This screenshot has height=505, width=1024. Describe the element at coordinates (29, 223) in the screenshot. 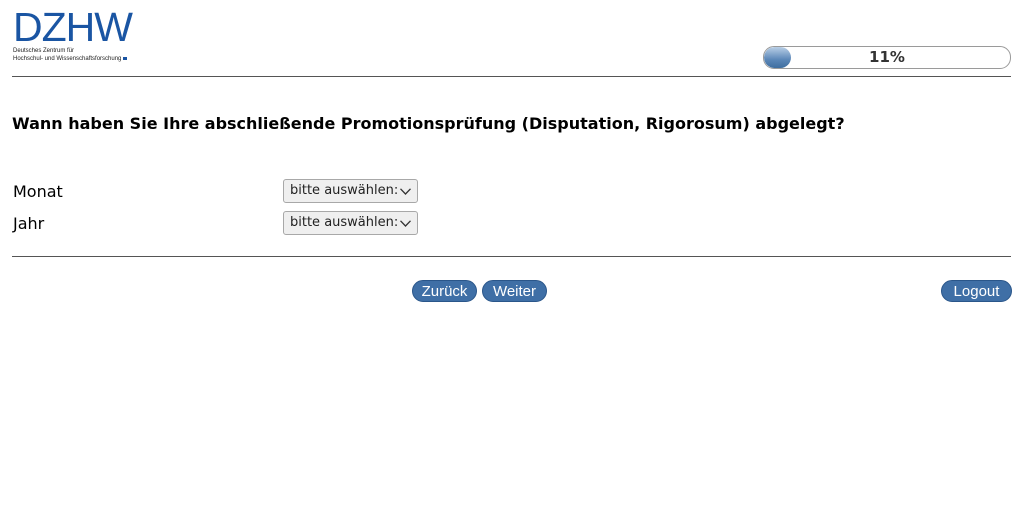

I see `year-label: Jahr` at that location.